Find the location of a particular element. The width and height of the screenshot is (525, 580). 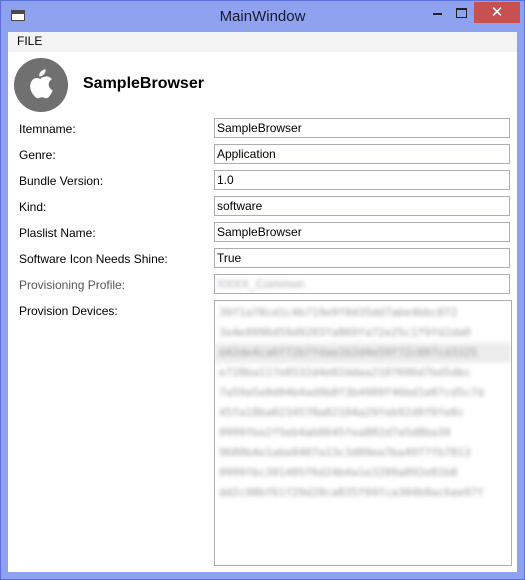

list-item: d42de4ca6f72b7fdae1b2d4e59f72c807cd3325 is located at coordinates (363, 353).